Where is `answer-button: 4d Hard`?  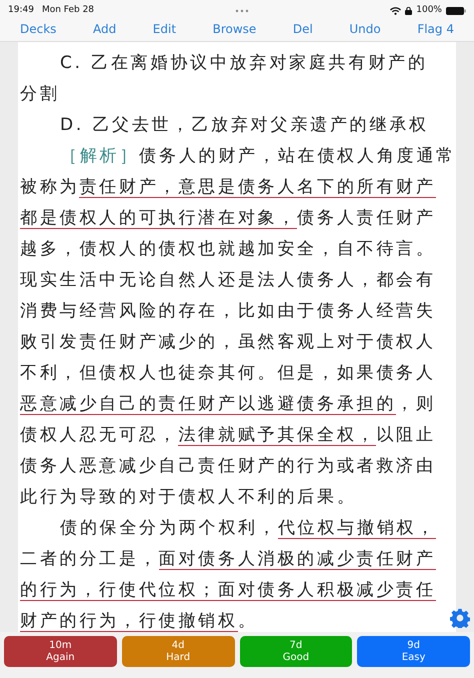 answer-button: 4d Hard is located at coordinates (178, 651).